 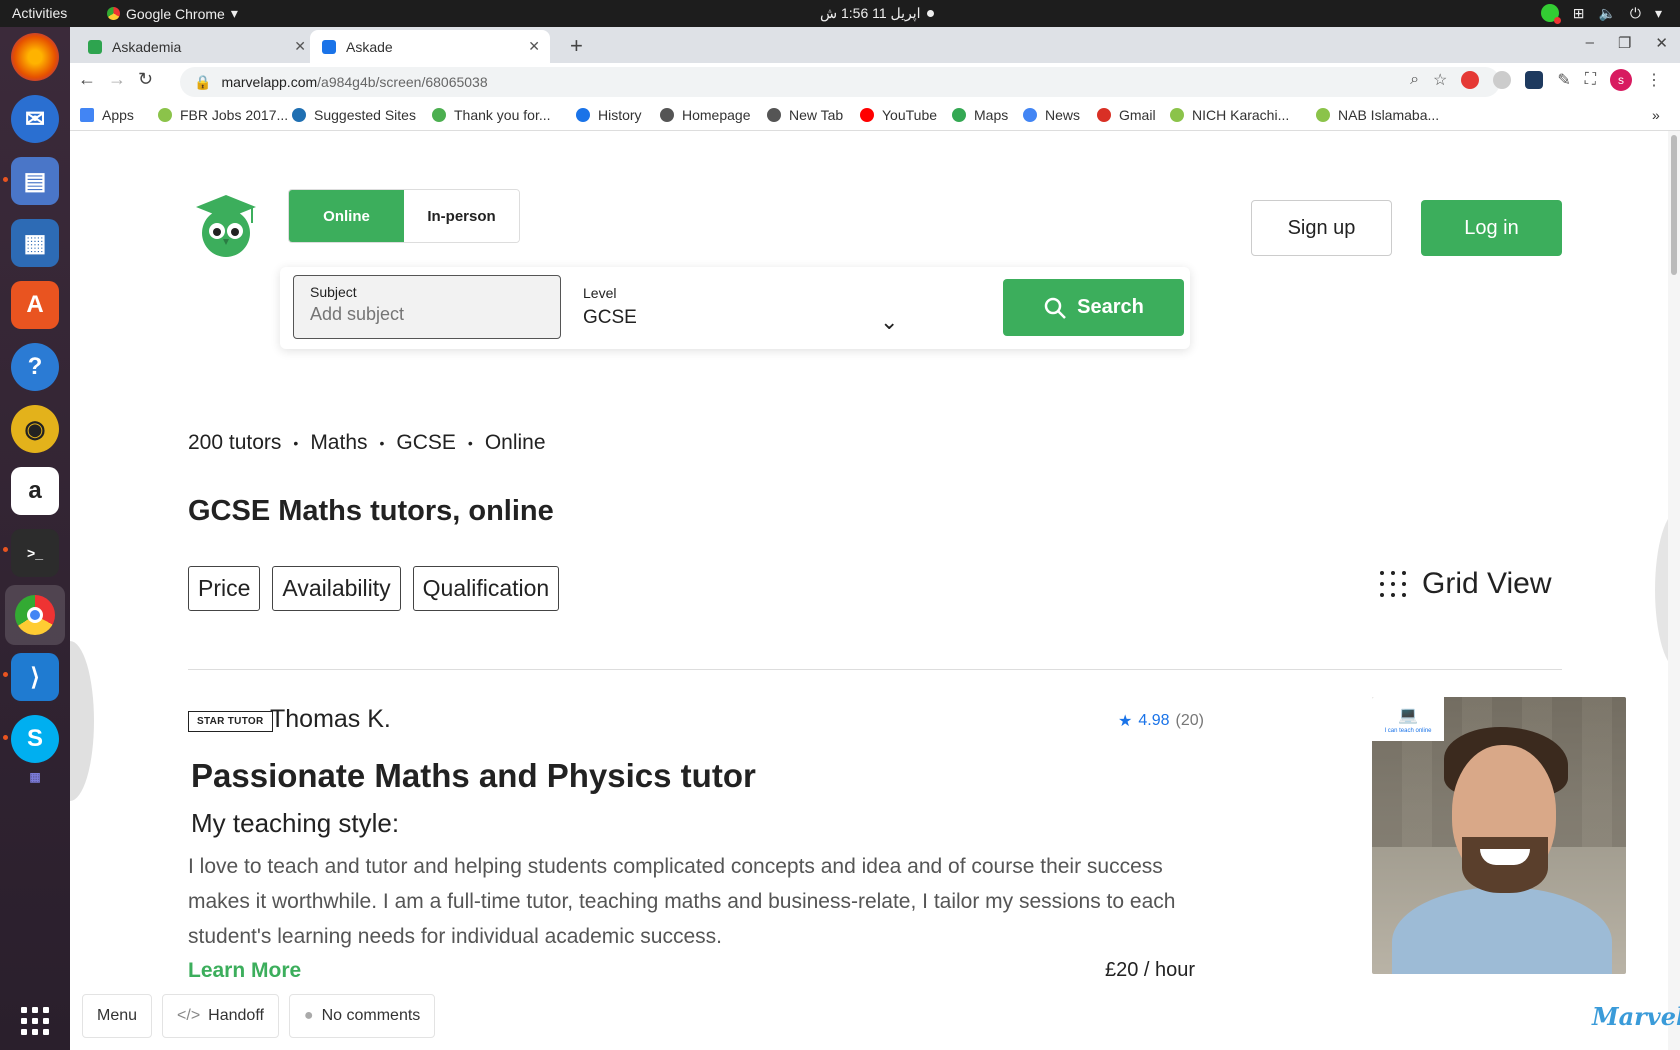 I want to click on back-icon: ←, so click(x=87, y=79).